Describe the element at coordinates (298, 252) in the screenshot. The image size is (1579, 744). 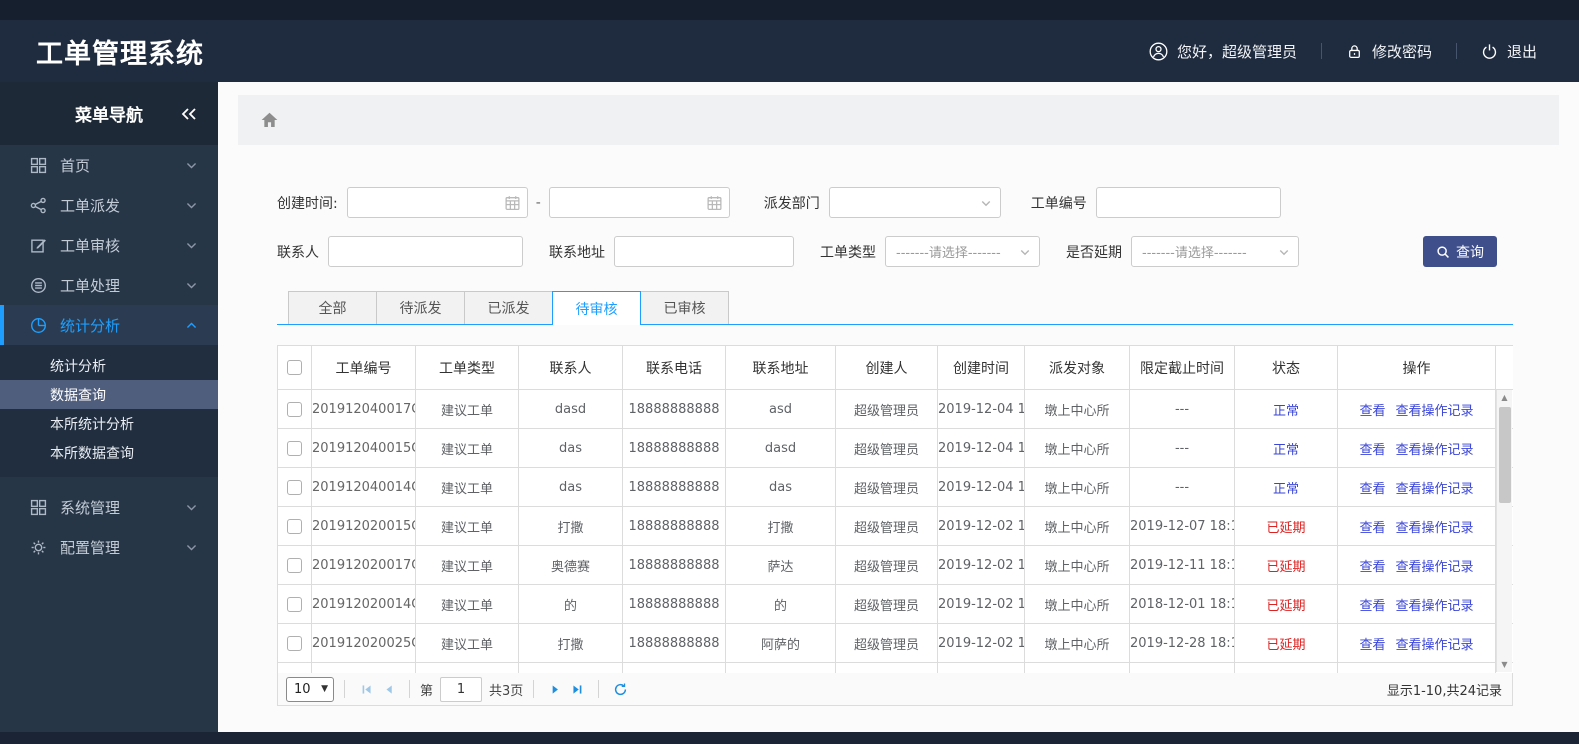
I see `contact-label: 联系人` at that location.